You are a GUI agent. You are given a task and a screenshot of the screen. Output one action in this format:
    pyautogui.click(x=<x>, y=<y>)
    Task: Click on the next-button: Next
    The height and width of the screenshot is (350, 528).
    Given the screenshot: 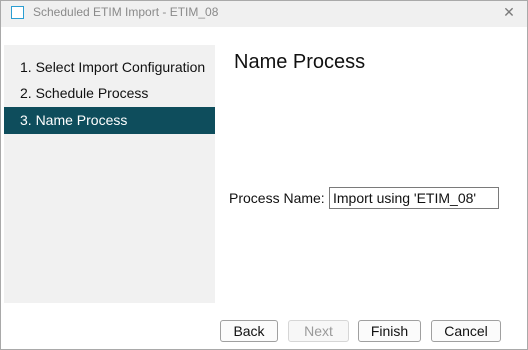 What is the action you would take?
    pyautogui.click(x=318, y=331)
    